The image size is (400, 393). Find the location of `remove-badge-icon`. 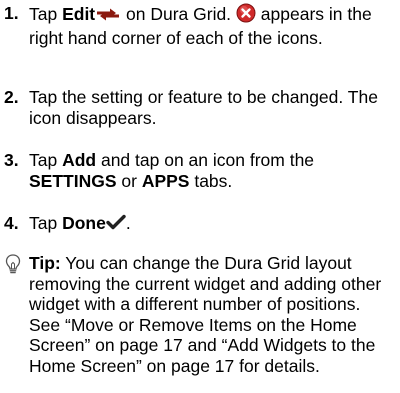

remove-badge-icon is located at coordinates (246, 15).